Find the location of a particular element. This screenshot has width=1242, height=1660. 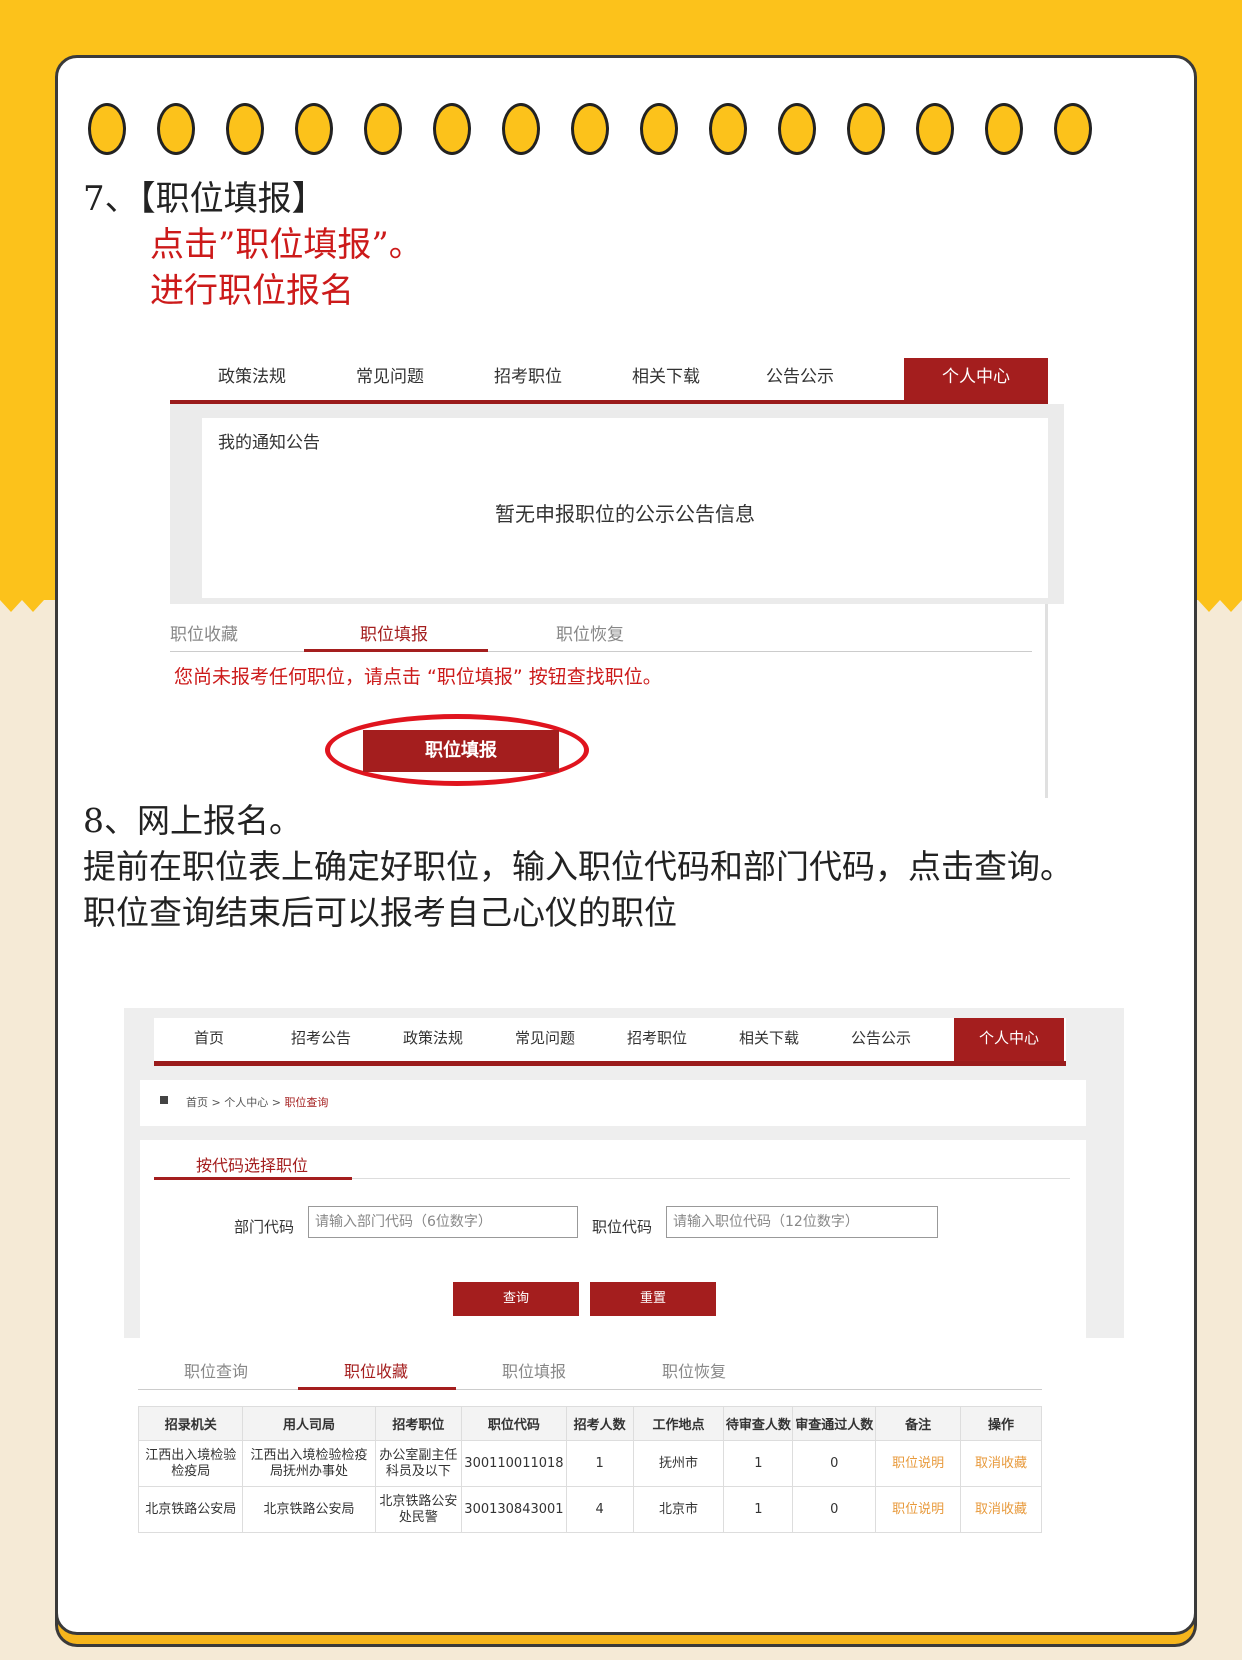

query-button: 查询 is located at coordinates (516, 1299).